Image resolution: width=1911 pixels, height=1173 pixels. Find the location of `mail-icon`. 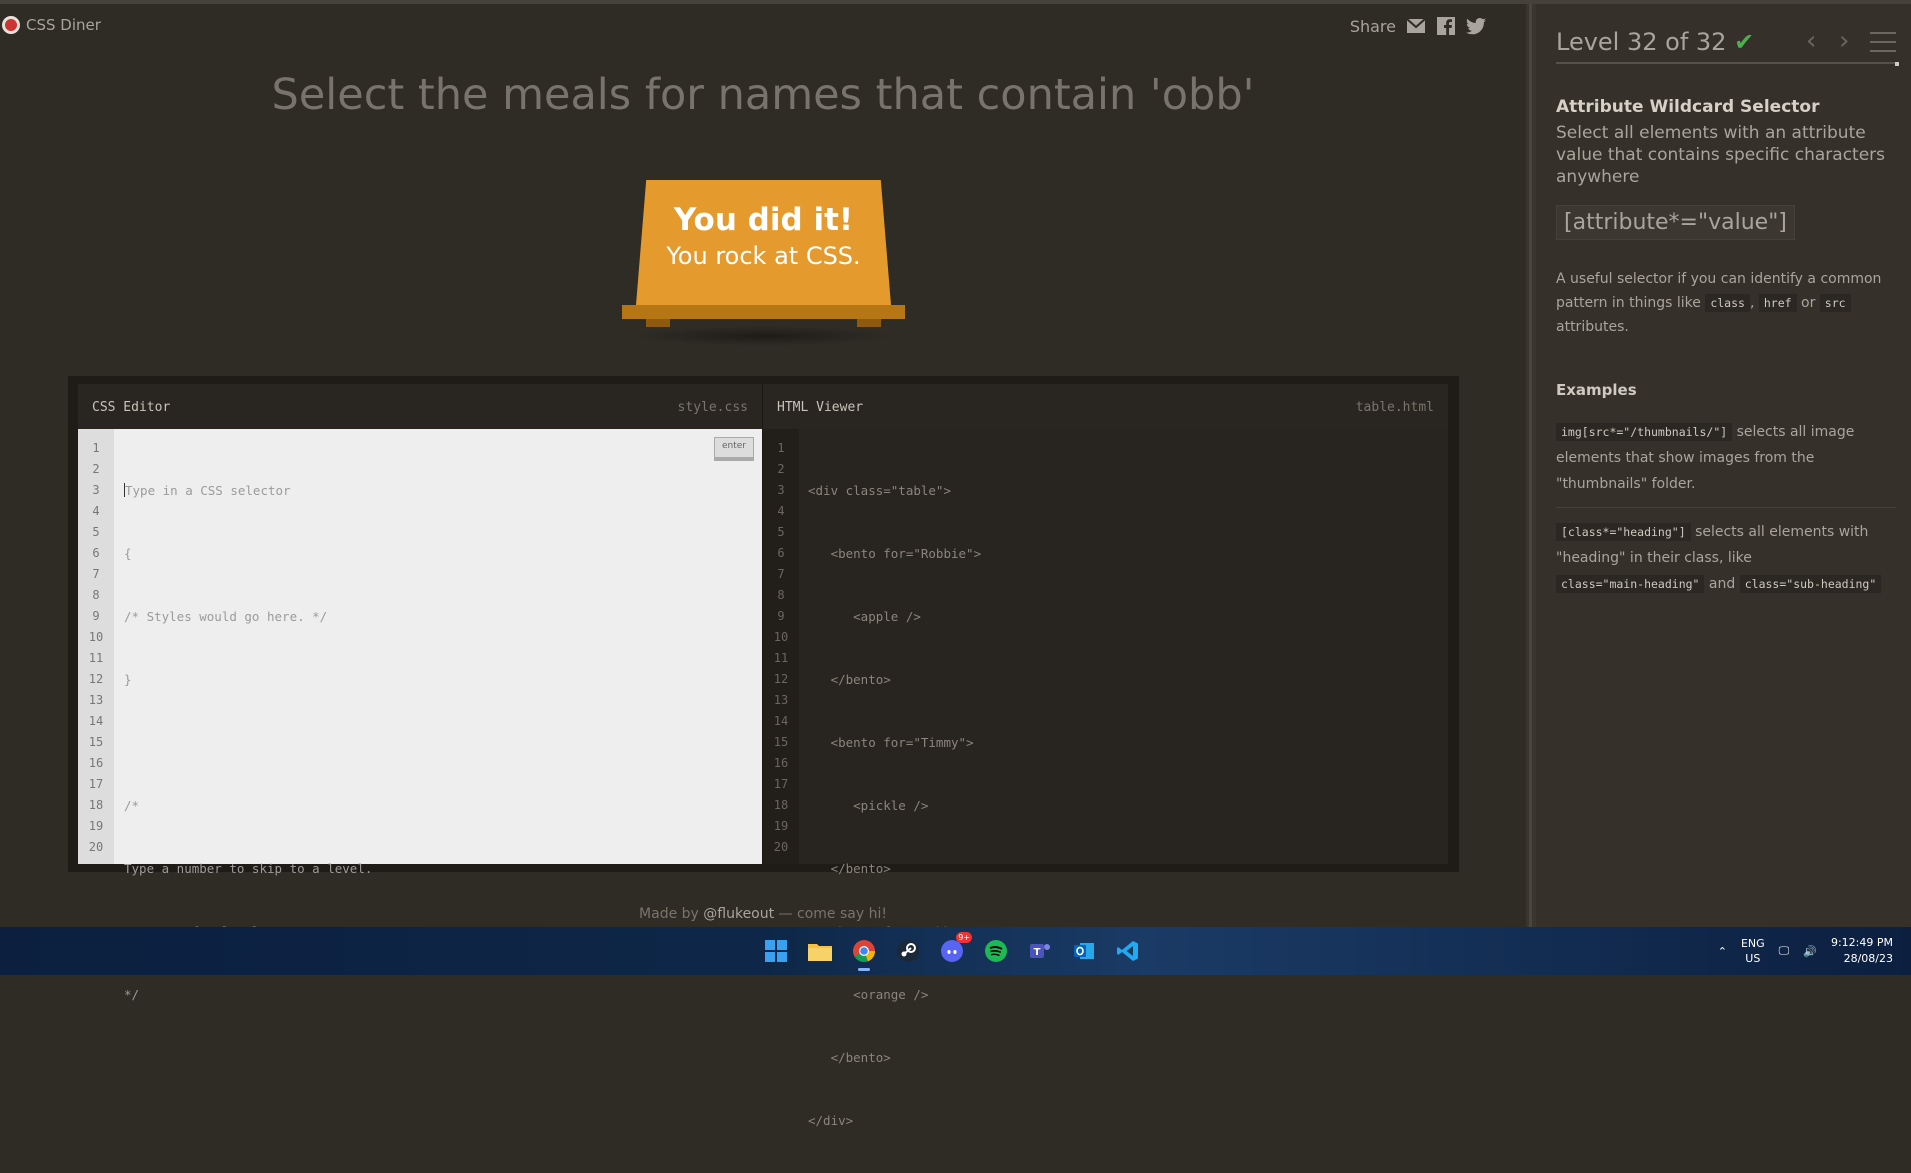

mail-icon is located at coordinates (1416, 26).